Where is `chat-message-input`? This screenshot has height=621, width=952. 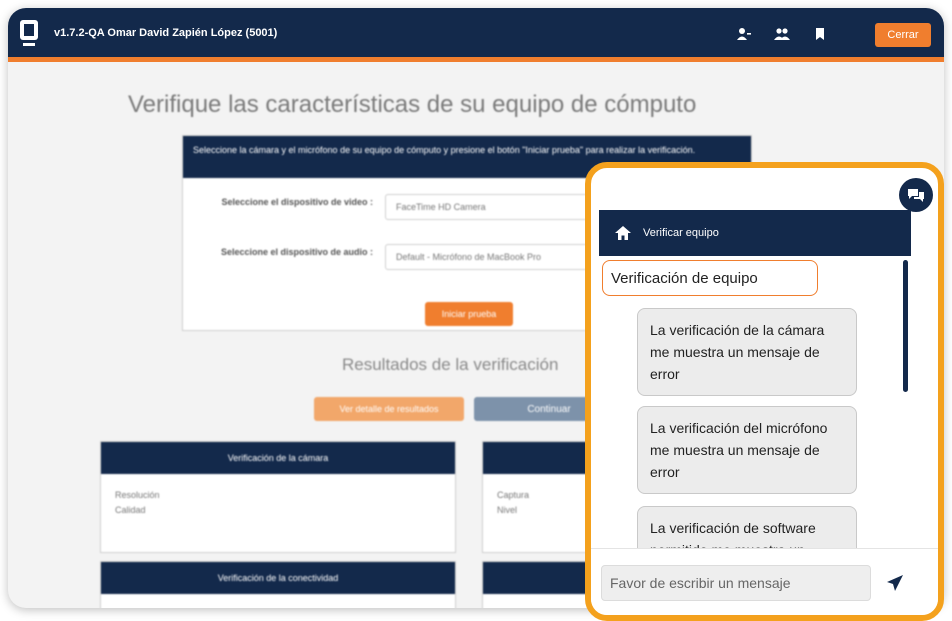 chat-message-input is located at coordinates (736, 583).